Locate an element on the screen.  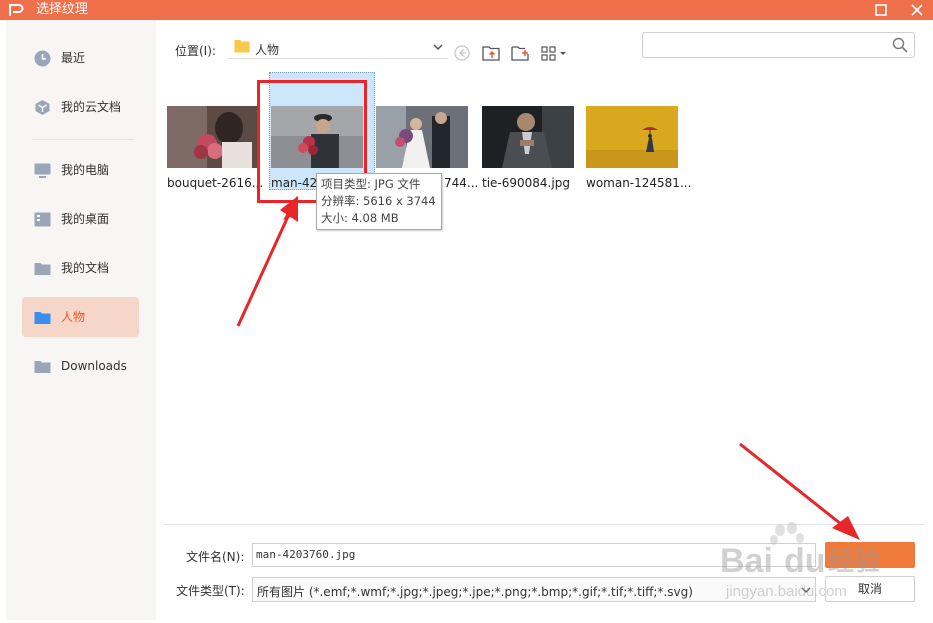
thumbnail-wedding is located at coordinates (422, 137).